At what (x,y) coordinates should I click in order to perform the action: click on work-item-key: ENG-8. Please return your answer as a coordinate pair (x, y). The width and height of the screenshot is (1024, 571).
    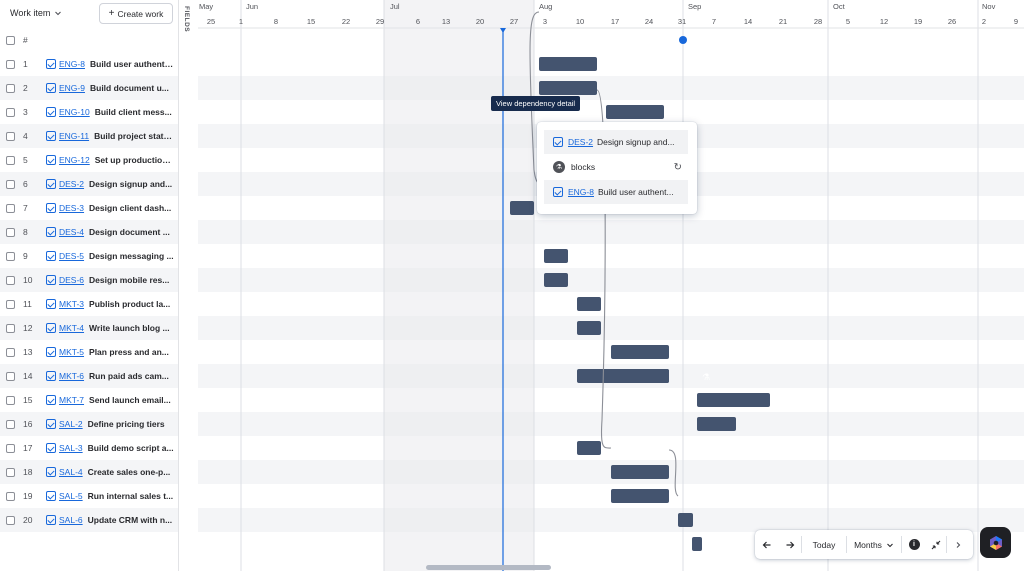
    Looking at the image, I should click on (72, 64).